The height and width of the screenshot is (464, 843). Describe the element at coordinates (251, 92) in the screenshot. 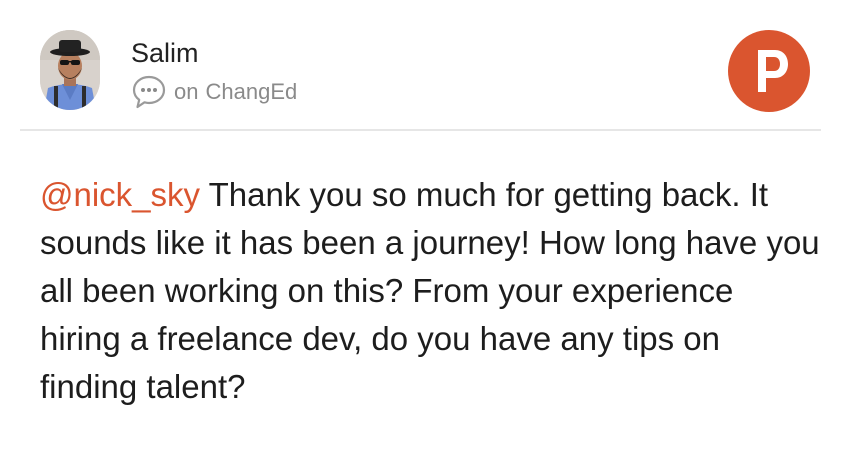

I see `product-link: ChangEd` at that location.